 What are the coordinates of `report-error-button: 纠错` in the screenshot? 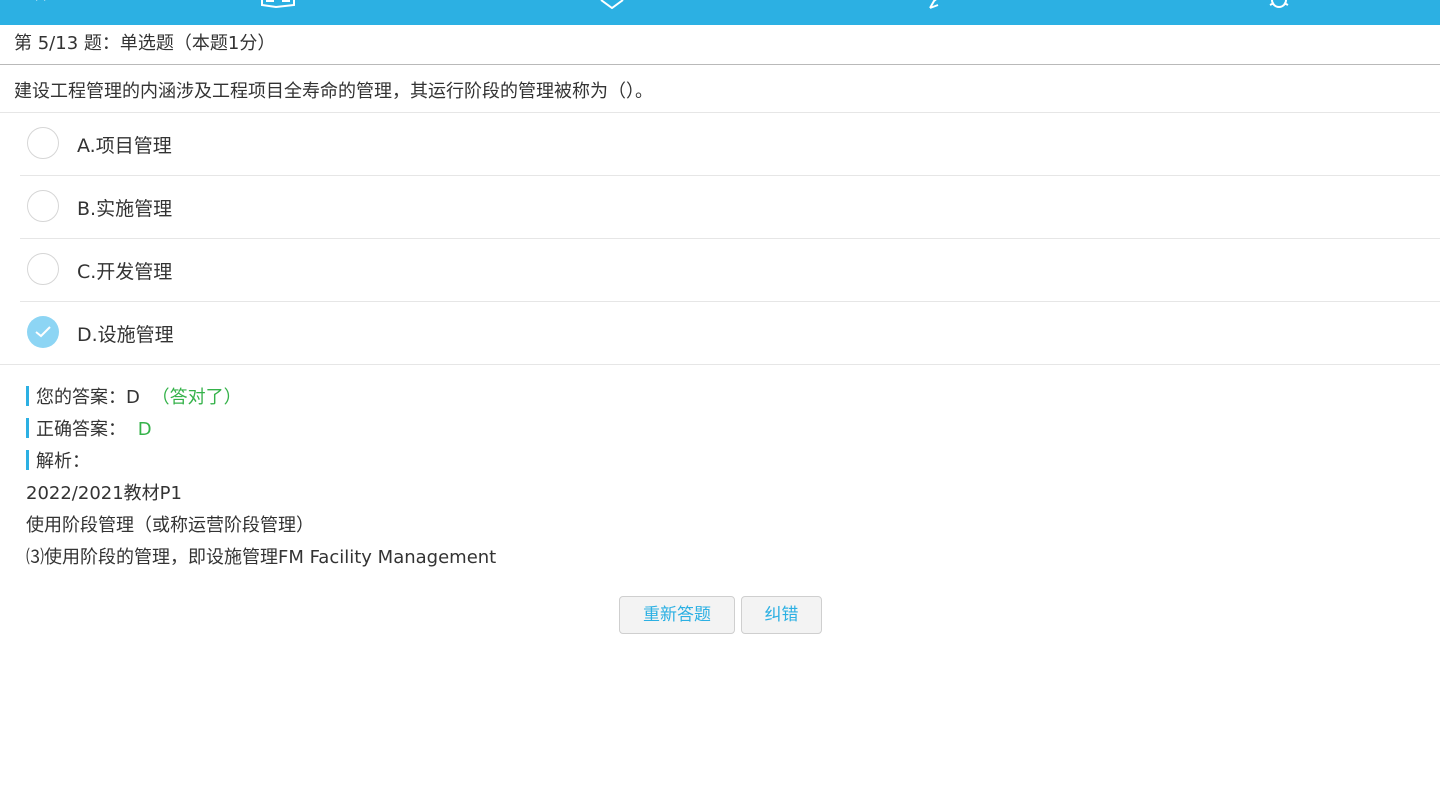 It's located at (781, 615).